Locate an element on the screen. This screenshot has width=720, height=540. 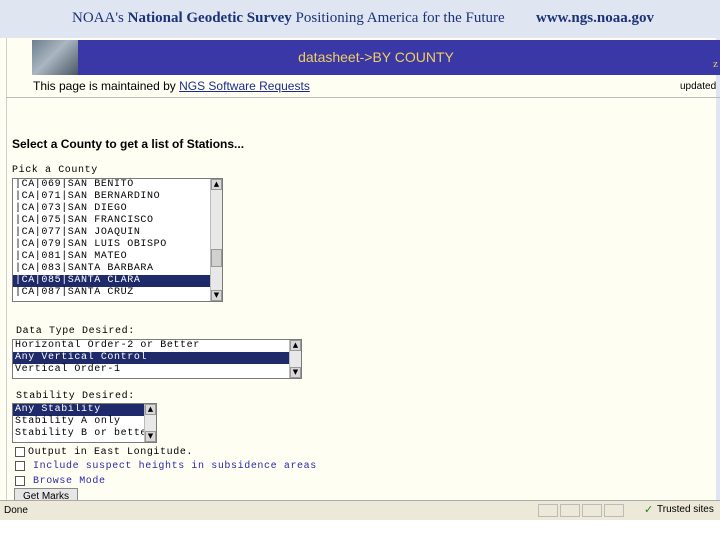
maintenance-prefix: This page is maintained by is located at coordinates (106, 86).